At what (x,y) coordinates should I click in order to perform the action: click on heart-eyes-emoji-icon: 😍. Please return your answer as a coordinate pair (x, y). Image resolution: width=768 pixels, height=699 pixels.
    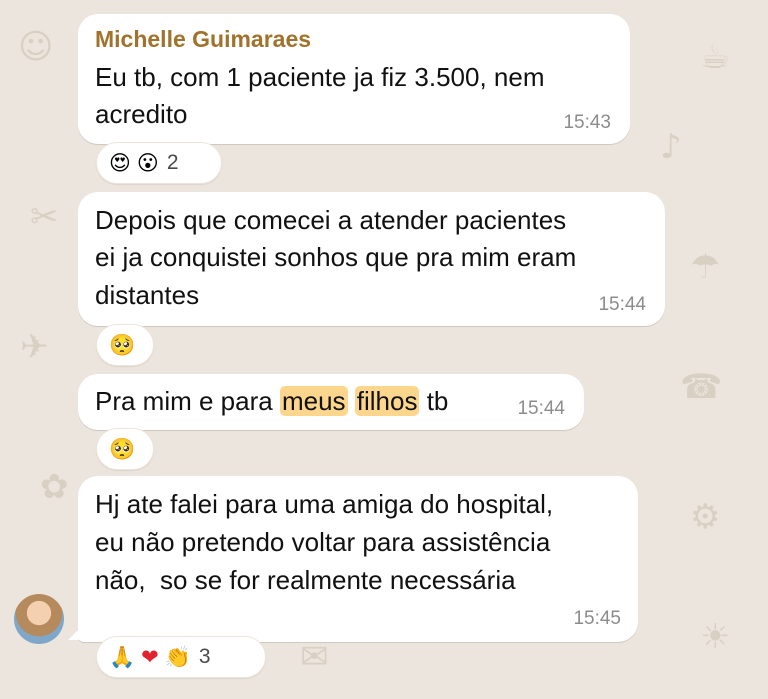
    Looking at the image, I should click on (120, 162).